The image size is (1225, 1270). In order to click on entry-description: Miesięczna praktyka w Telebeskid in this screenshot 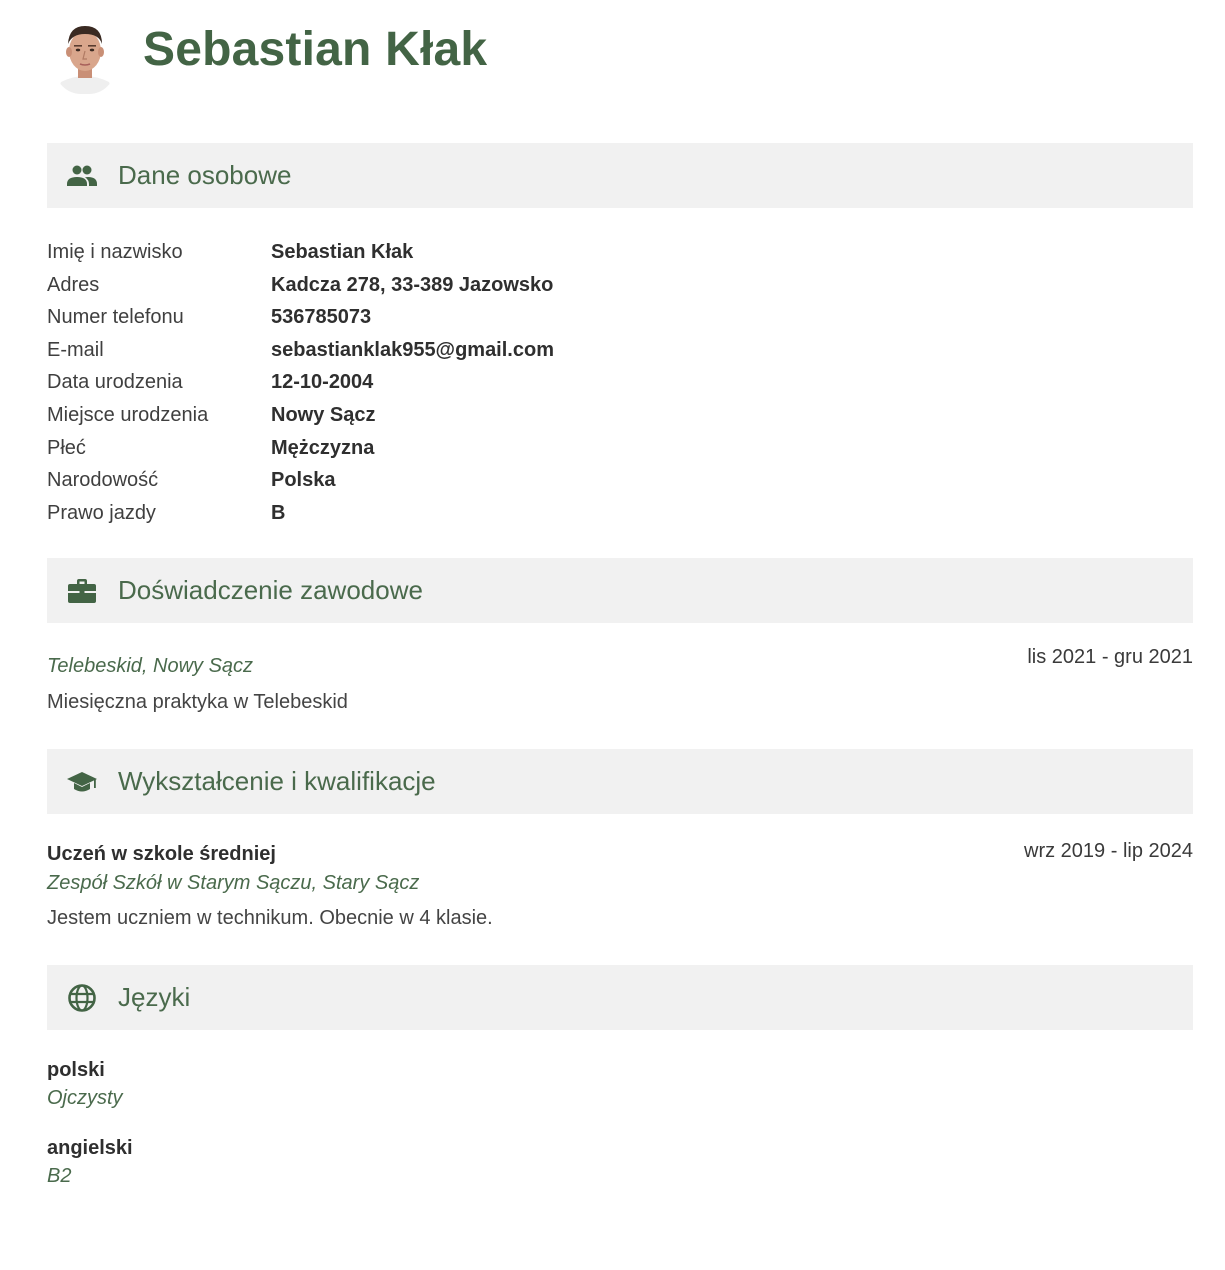, I will do `click(197, 702)`.